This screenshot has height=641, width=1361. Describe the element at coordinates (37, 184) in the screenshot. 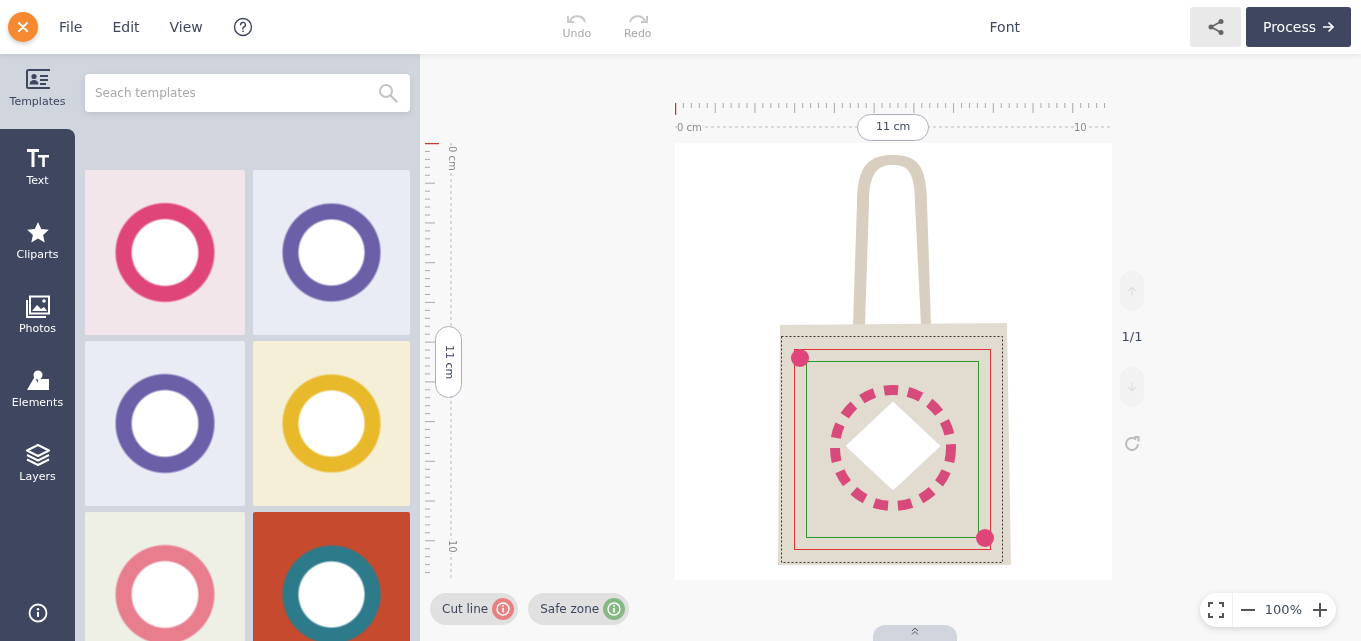

I see `sidebar-item: Text` at that location.